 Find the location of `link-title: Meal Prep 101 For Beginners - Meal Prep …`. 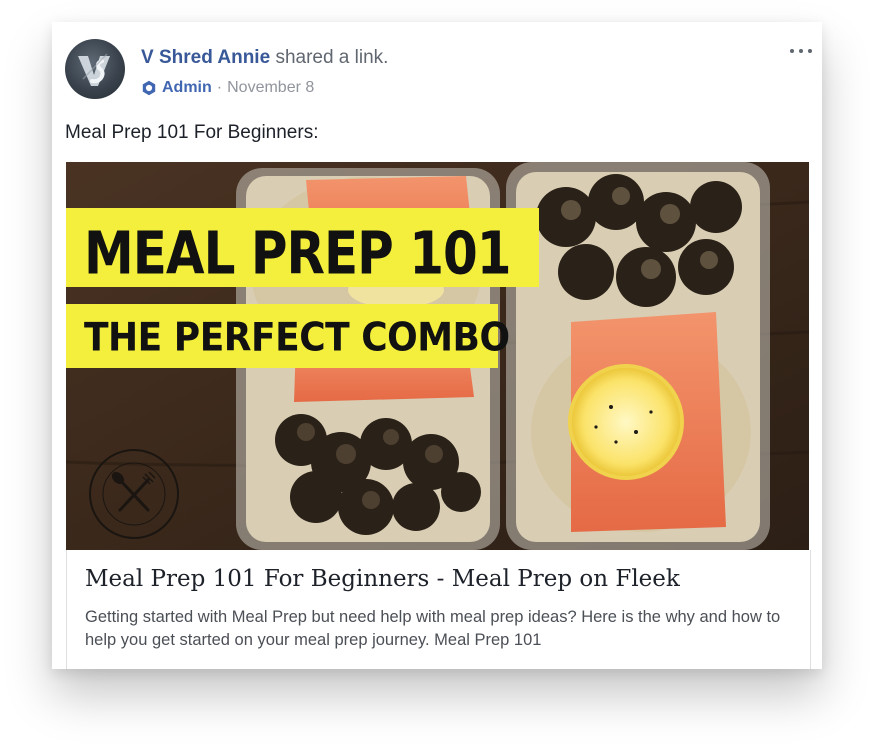

link-title: Meal Prep 101 For Beginners - Meal Prep … is located at coordinates (382, 579).